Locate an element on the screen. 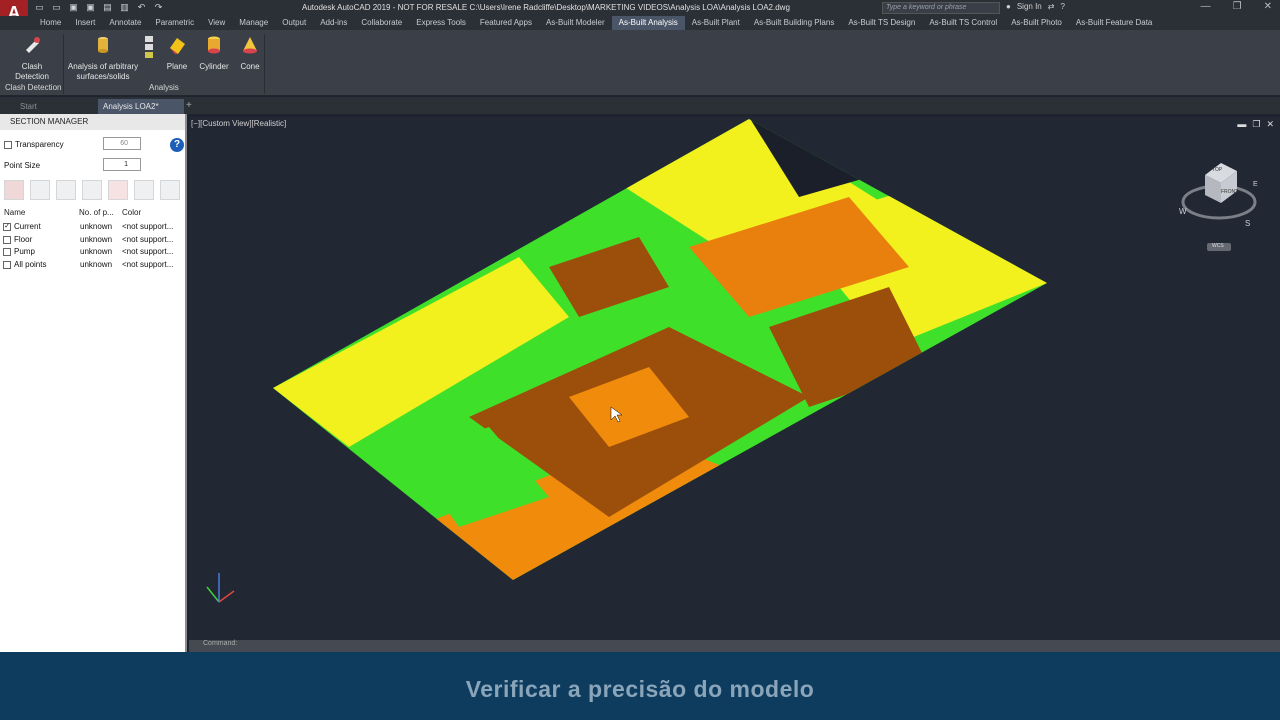 The width and height of the screenshot is (1280, 720). wcs-menu: WCS is located at coordinates (1218, 246).